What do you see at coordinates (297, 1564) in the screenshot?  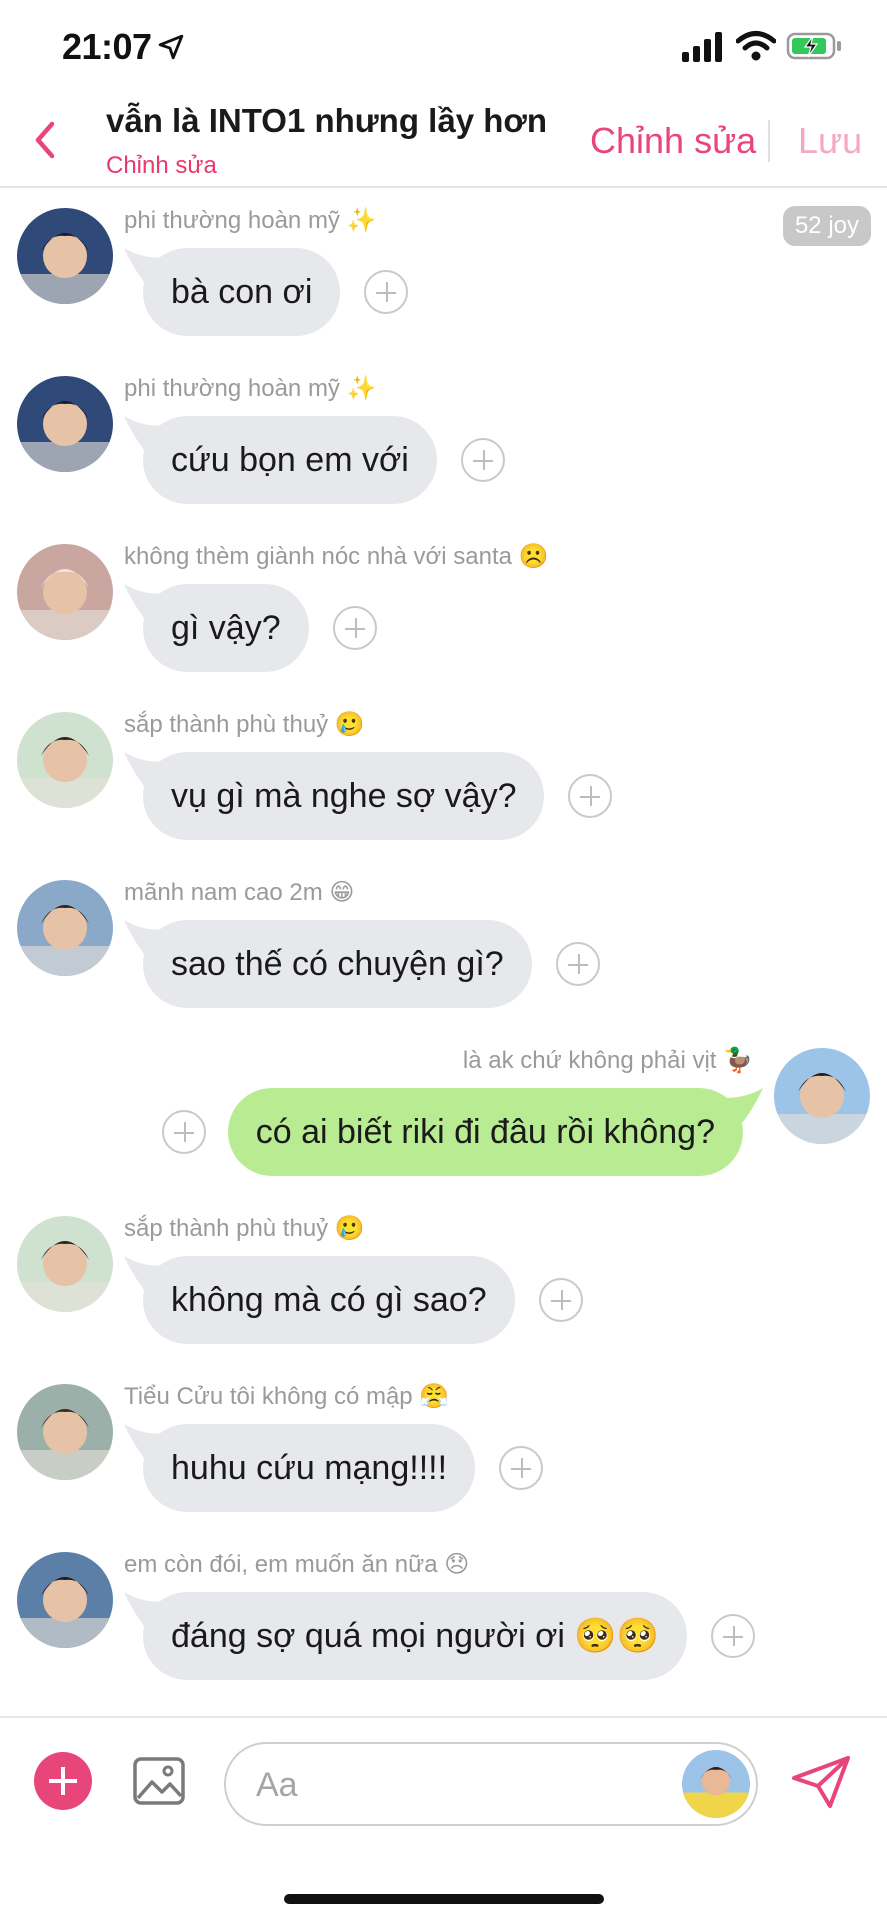 I see `sender-name: em còn đói, em muốn ăn nữa 😞` at bounding box center [297, 1564].